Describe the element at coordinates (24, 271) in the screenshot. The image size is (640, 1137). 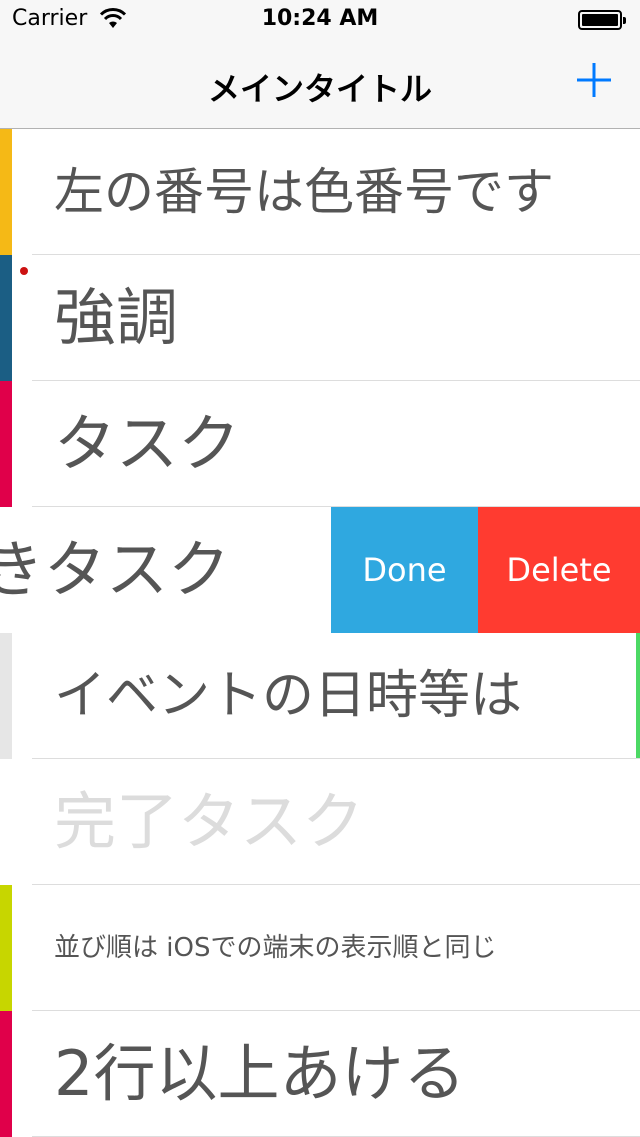
I see `unread-dot` at that location.